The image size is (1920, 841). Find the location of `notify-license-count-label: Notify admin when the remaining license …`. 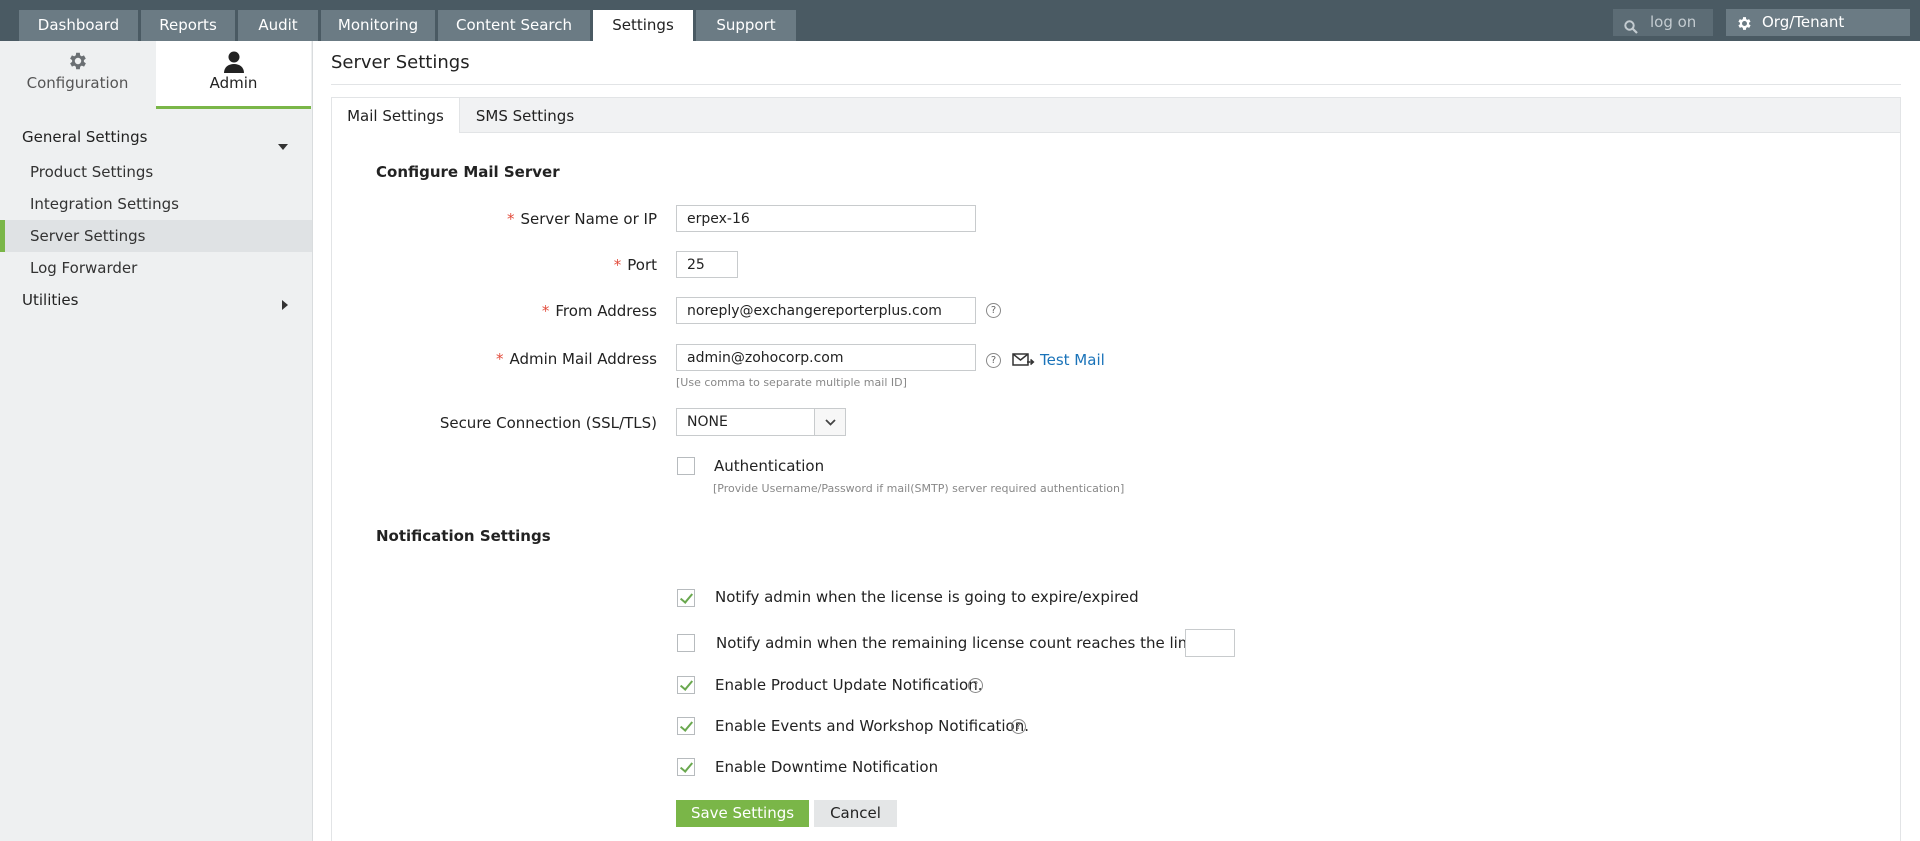

notify-license-count-label: Notify admin when the remaining license … is located at coordinates (959, 643).